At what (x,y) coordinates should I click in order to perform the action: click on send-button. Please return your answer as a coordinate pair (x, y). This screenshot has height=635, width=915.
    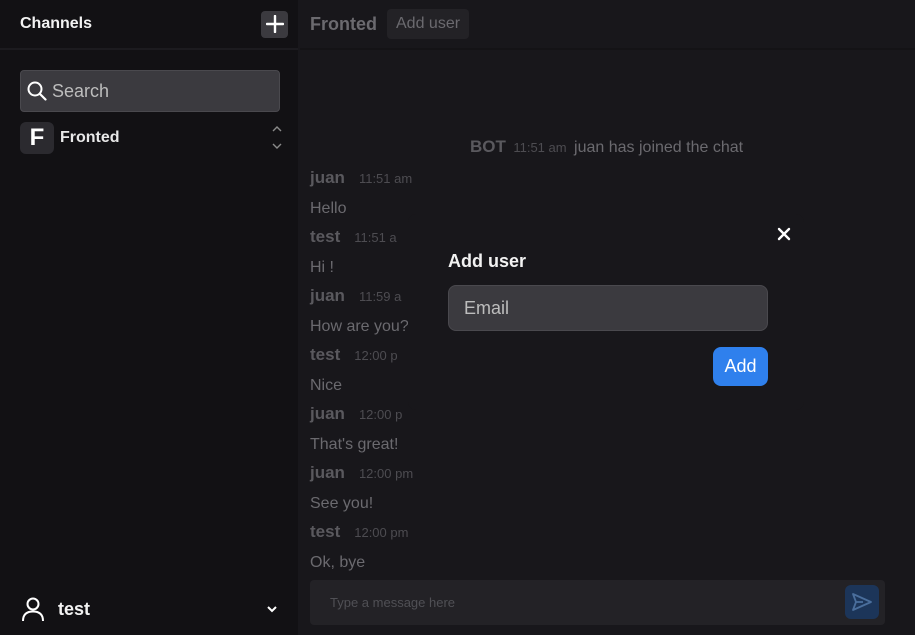
    Looking at the image, I should click on (862, 602).